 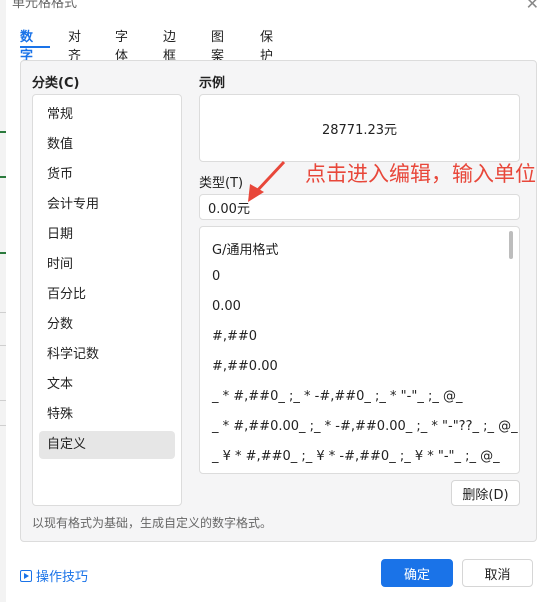 I want to click on sample-preview: 28771.23元, so click(x=359, y=128).